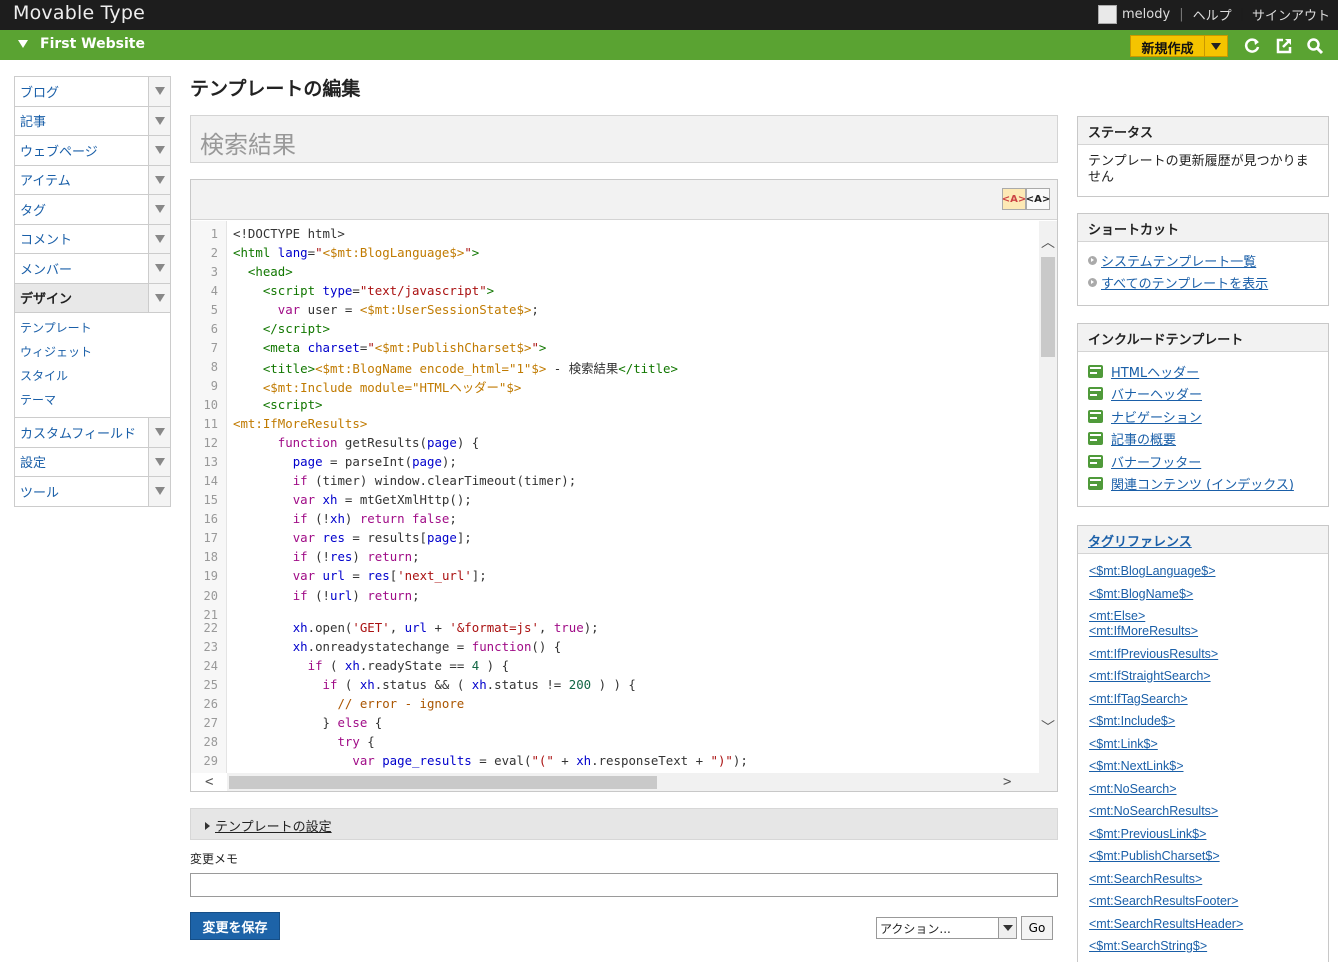 Image resolution: width=1338 pixels, height=972 pixels. I want to click on menu-item-label: ツール, so click(81, 491).